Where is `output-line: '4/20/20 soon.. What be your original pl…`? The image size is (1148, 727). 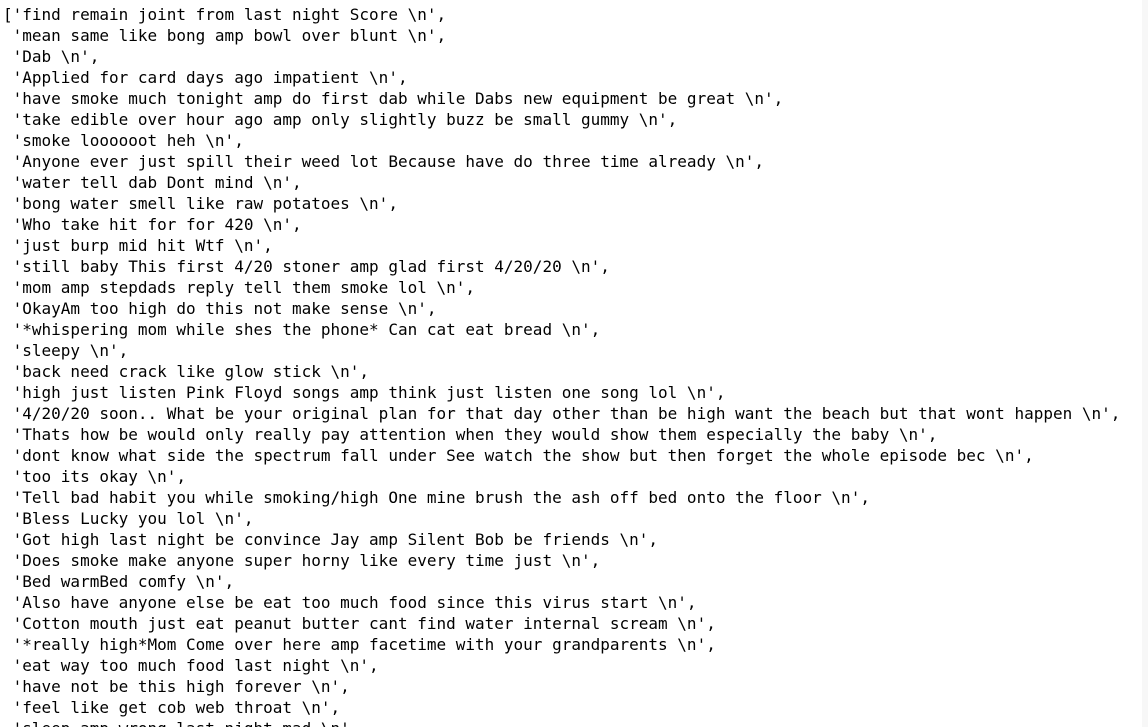
output-line: '4/20/20 soon.. What be your original pl… is located at coordinates (562, 413).